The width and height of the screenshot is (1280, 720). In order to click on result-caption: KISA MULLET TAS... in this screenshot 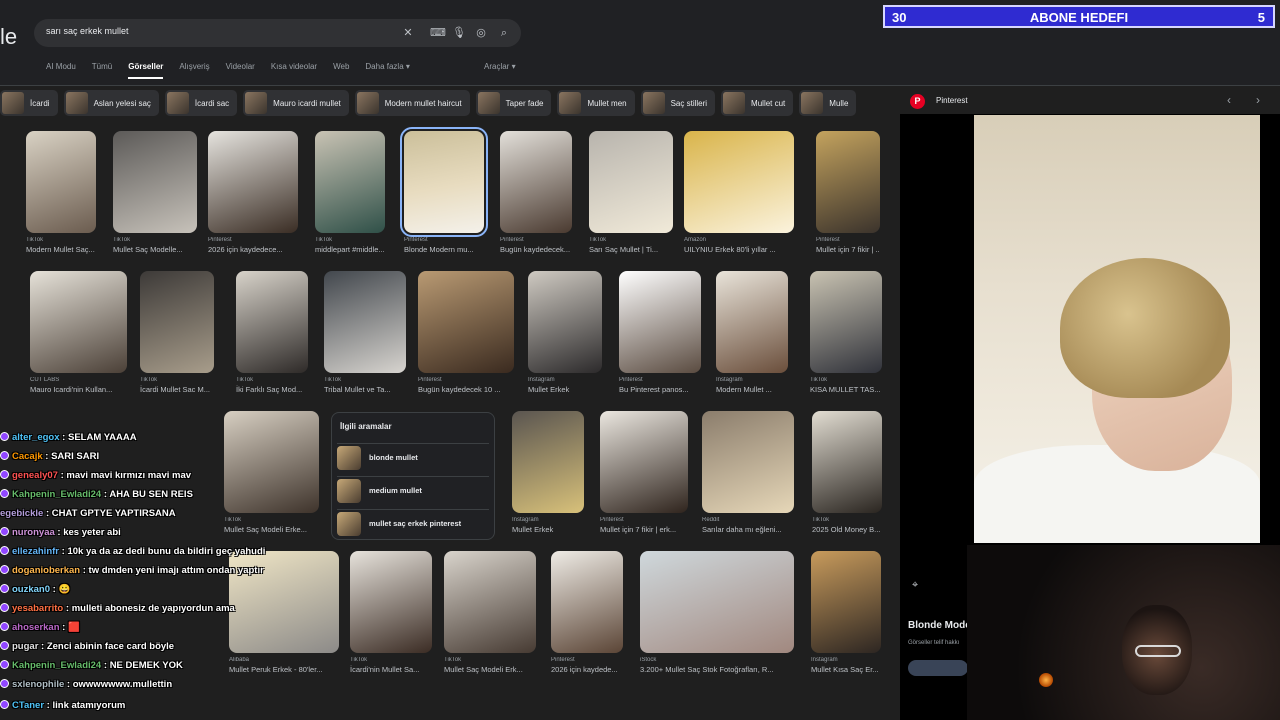, I will do `click(846, 389)`.